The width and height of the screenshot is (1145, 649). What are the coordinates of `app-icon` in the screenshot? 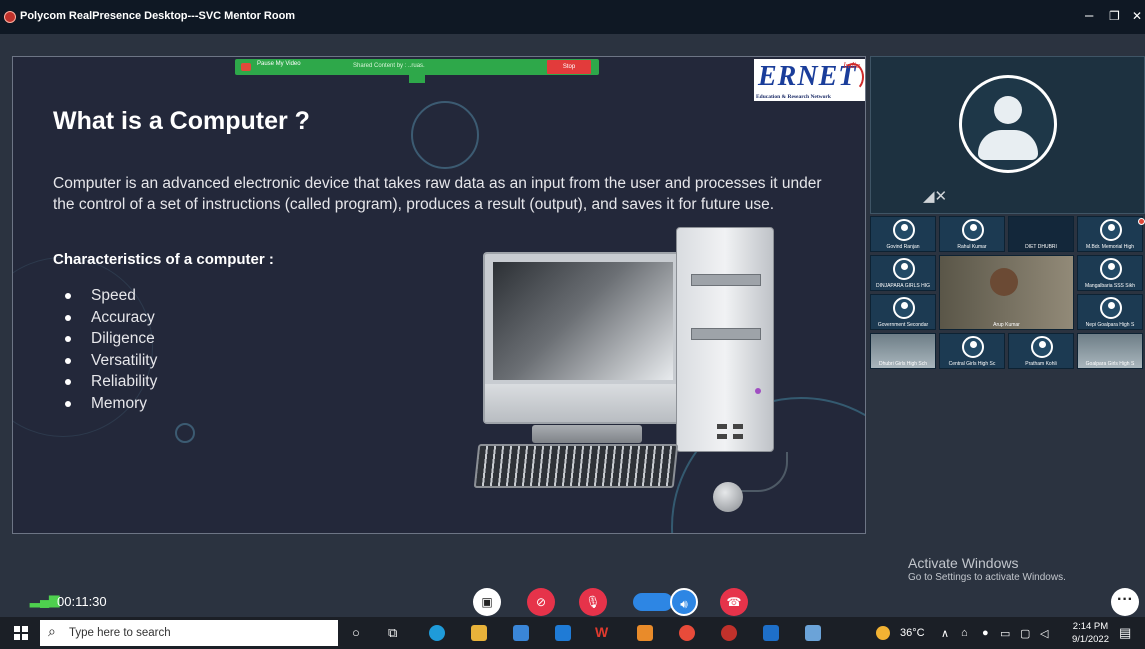 It's located at (813, 633).